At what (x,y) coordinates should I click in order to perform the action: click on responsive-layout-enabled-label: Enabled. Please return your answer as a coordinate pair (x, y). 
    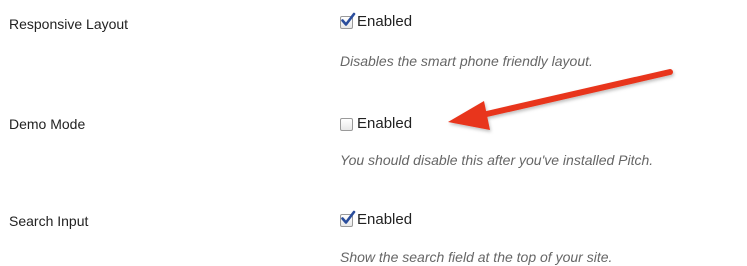
    Looking at the image, I should click on (384, 22).